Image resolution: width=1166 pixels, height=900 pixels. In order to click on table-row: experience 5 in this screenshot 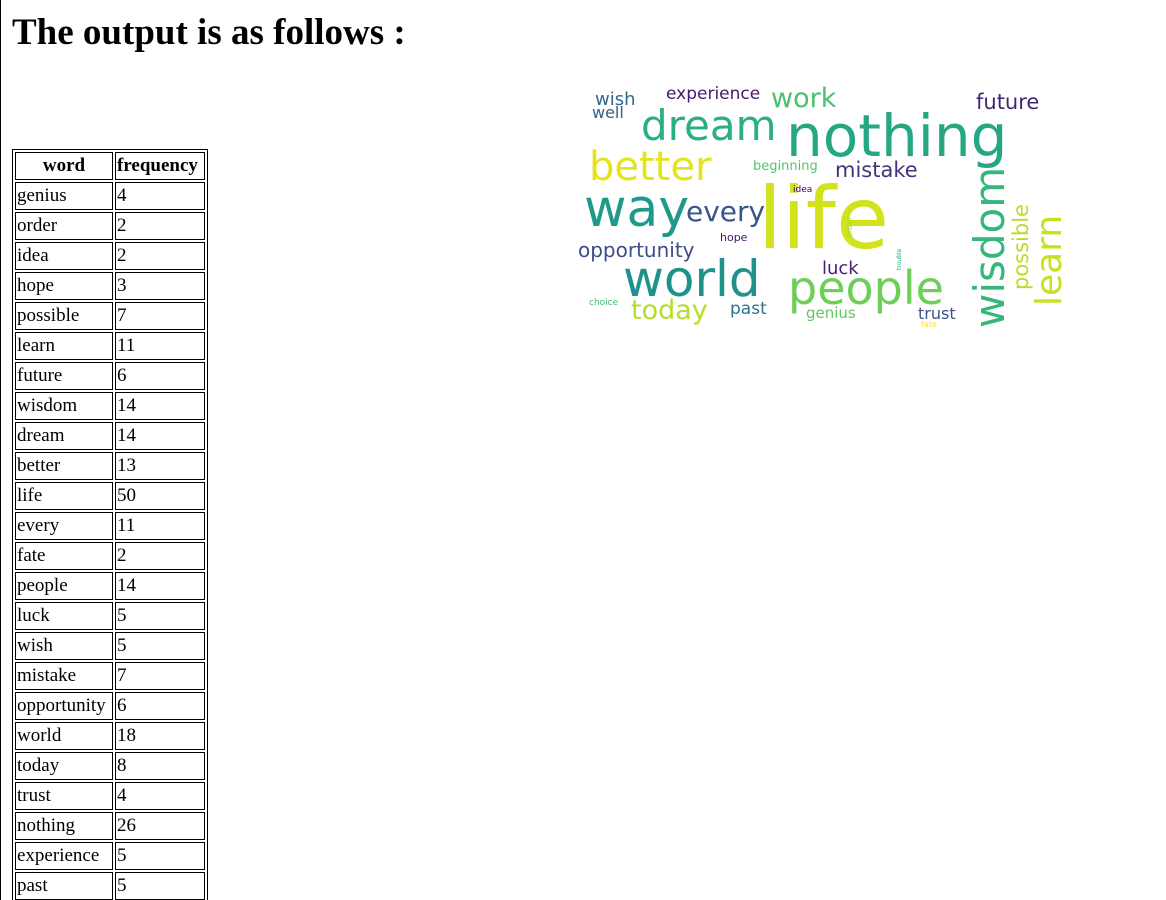, I will do `click(110, 856)`.